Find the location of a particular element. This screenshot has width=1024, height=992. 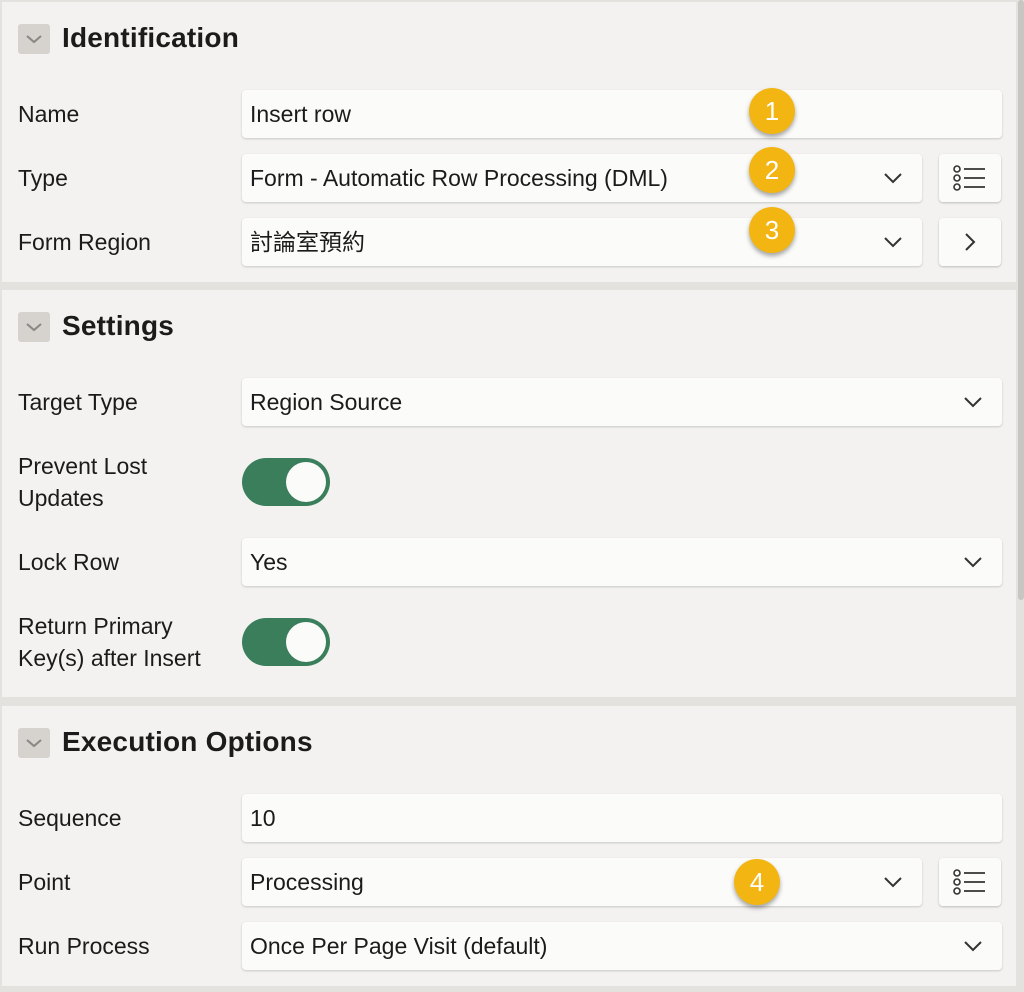

type-value: Form - Automatic Row Processing (DML) is located at coordinates (459, 178).